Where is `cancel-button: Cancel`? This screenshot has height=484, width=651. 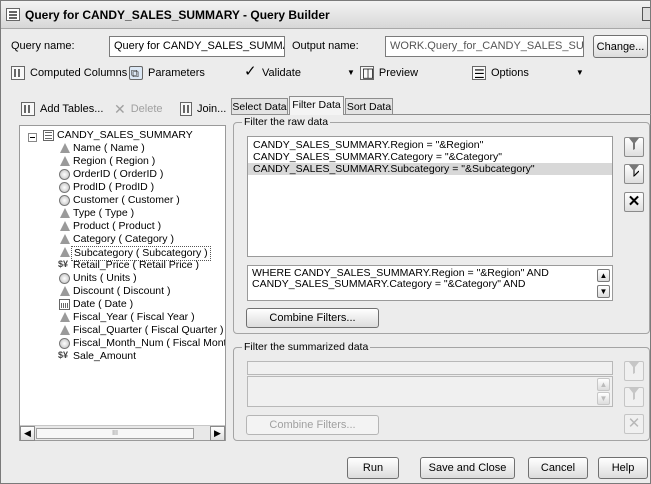 cancel-button: Cancel is located at coordinates (558, 468).